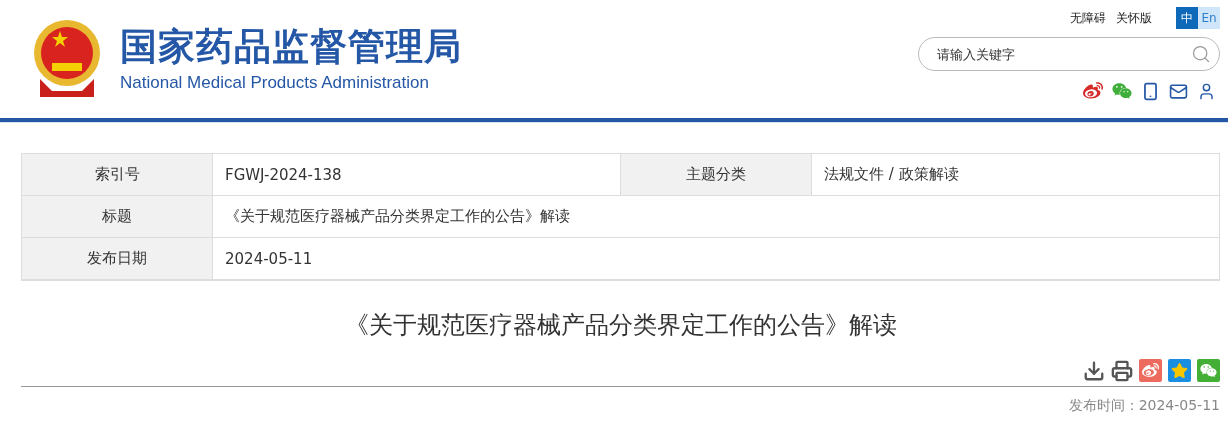  I want to click on wechat-icon, so click(1122, 91).